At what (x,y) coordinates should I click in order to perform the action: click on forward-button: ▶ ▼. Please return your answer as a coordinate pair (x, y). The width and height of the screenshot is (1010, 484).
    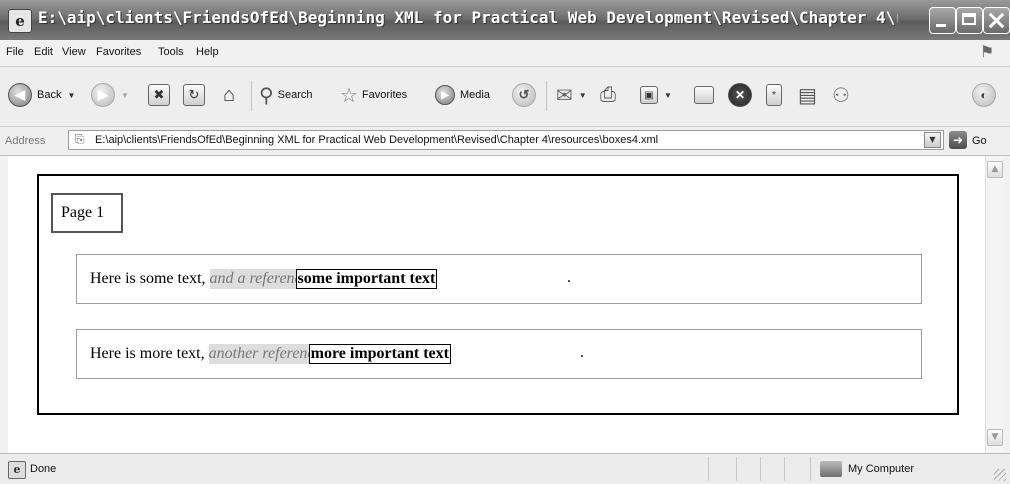
    Looking at the image, I should click on (110, 95).